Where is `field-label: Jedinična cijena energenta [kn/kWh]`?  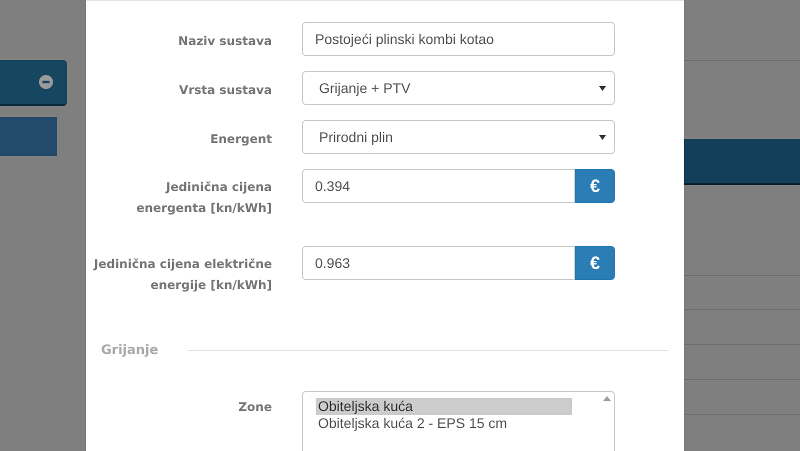 field-label: Jedinična cijena energenta [kn/kWh] is located at coordinates (203, 198).